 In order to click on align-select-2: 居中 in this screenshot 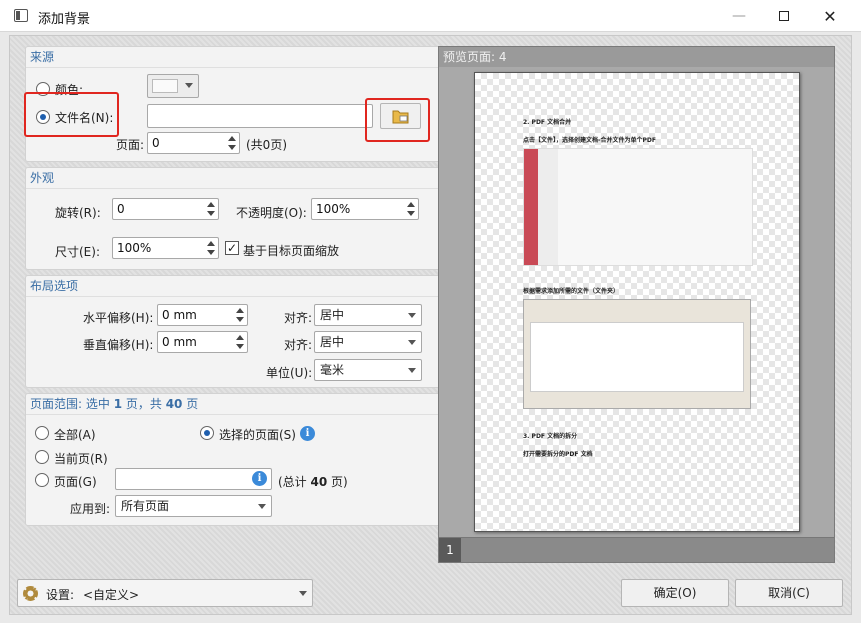, I will do `click(368, 342)`.